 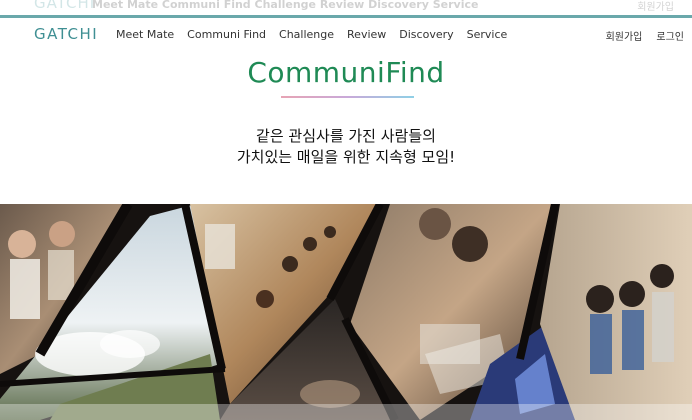 I want to click on nav-discovery: Discovery, so click(x=426, y=34).